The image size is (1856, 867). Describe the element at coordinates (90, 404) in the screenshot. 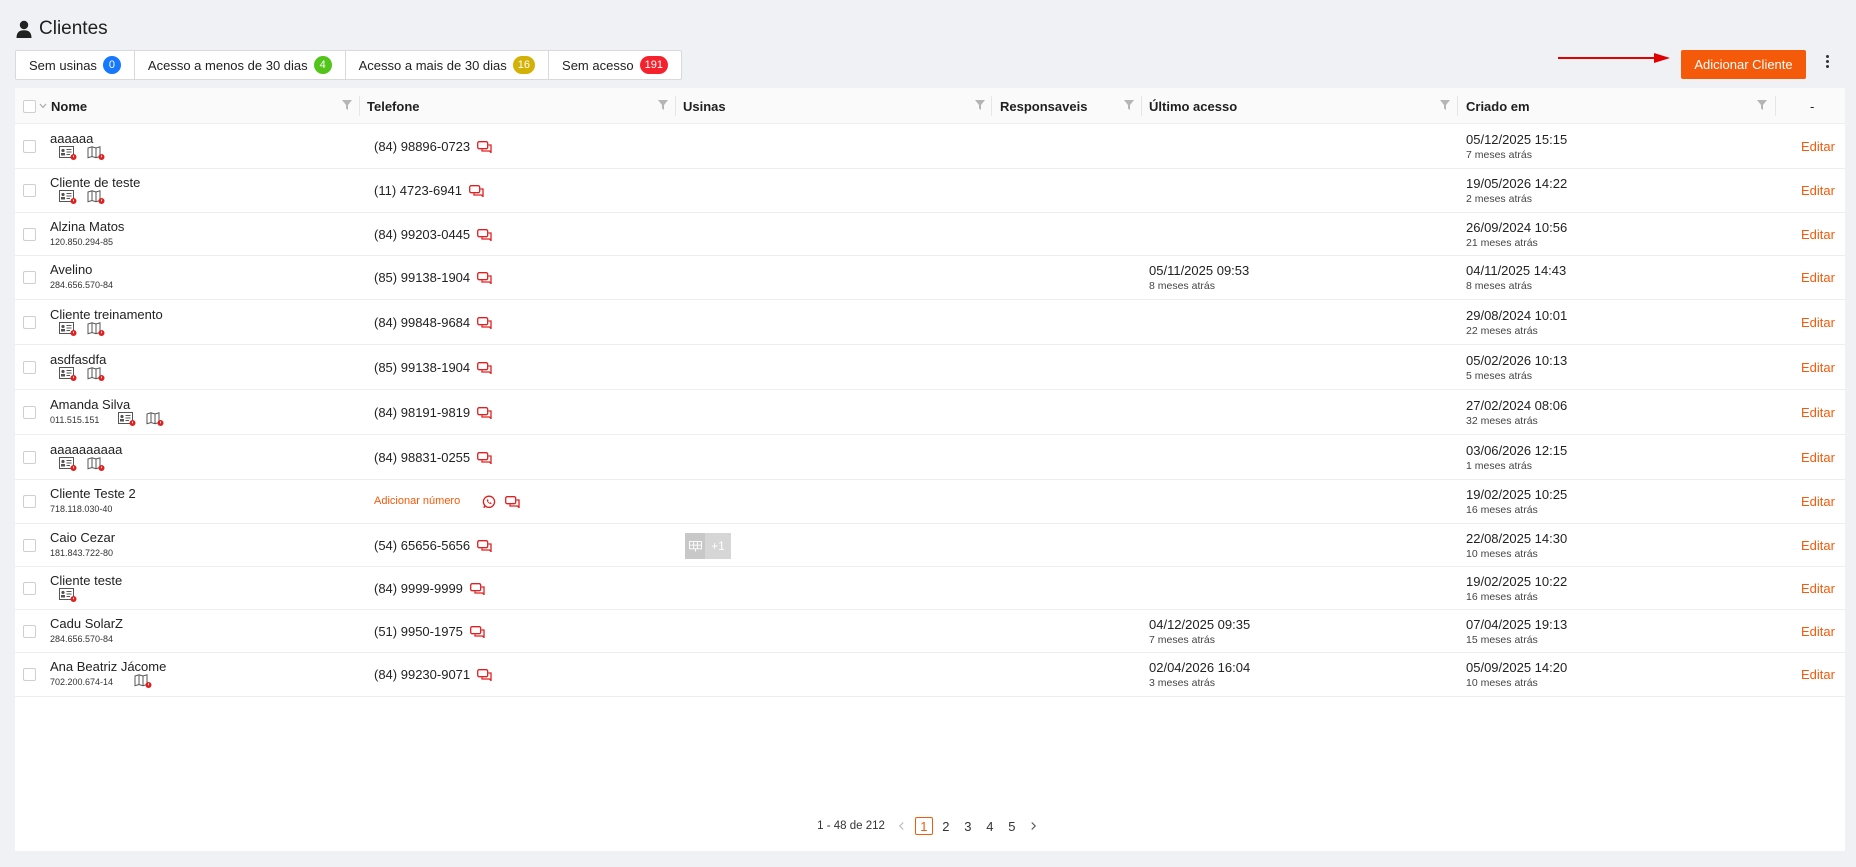

I see `client-name: Amanda Silva` at that location.